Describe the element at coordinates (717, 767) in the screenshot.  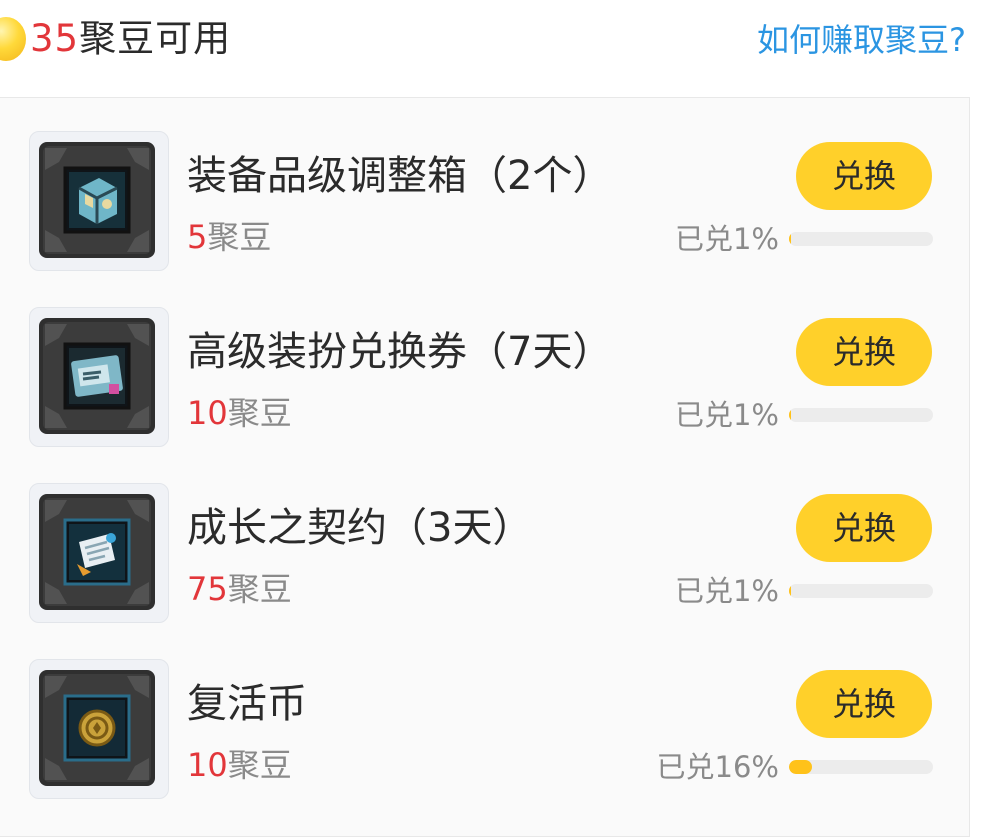
I see `redeemed-label: 已兑16%` at that location.